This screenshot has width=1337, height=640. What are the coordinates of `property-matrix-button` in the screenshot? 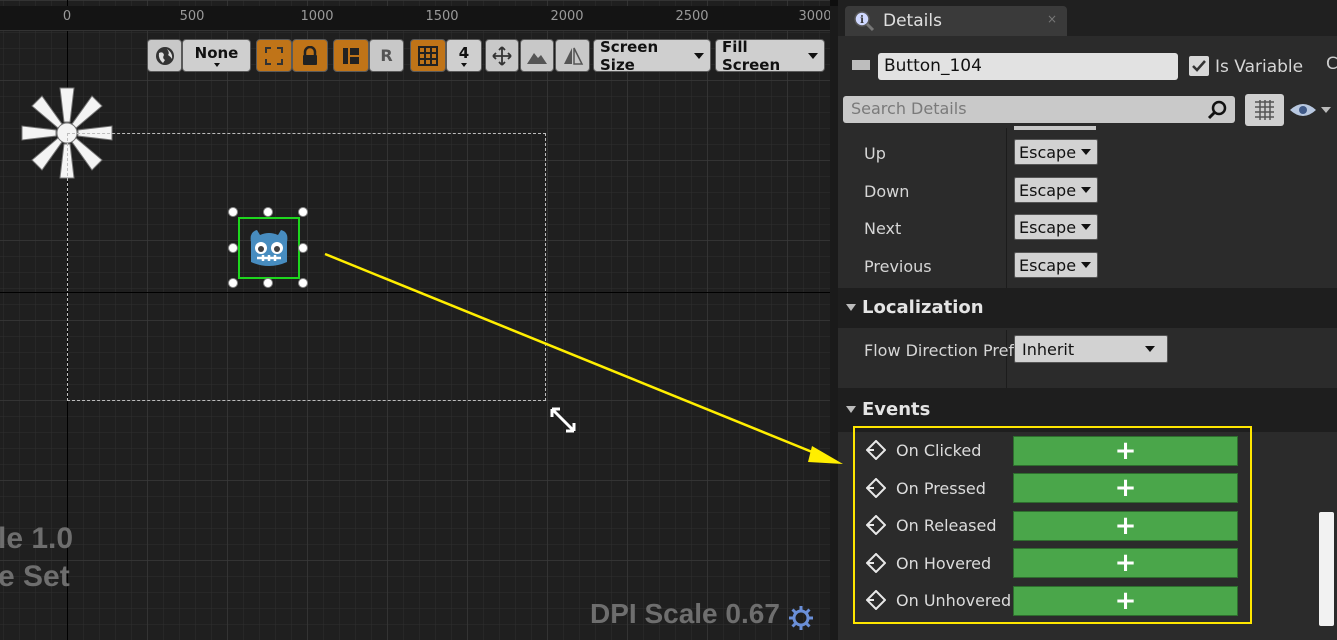 It's located at (1264, 110).